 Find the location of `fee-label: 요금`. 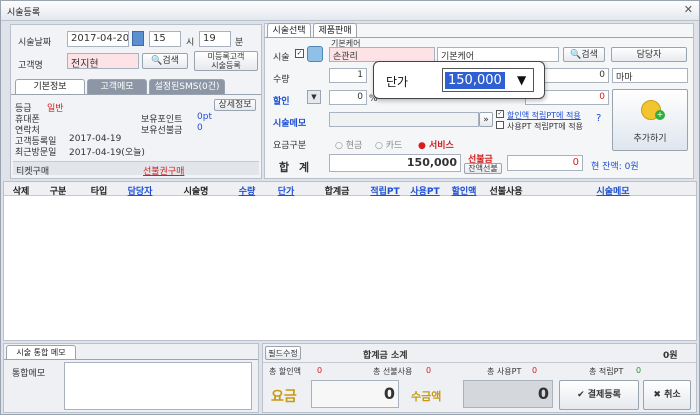

fee-label: 요금 is located at coordinates (284, 397).